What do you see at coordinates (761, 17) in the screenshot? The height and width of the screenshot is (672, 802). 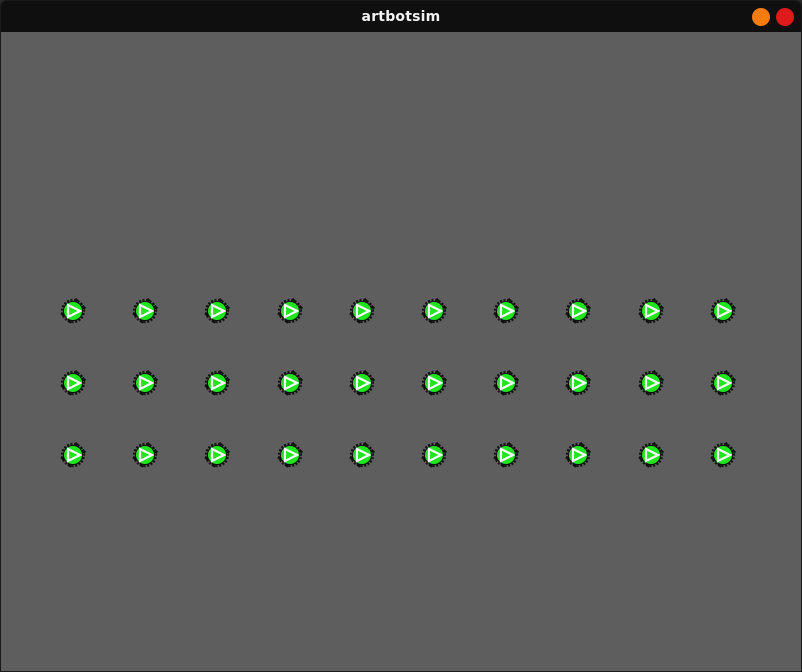 I see `minimize-button` at bounding box center [761, 17].